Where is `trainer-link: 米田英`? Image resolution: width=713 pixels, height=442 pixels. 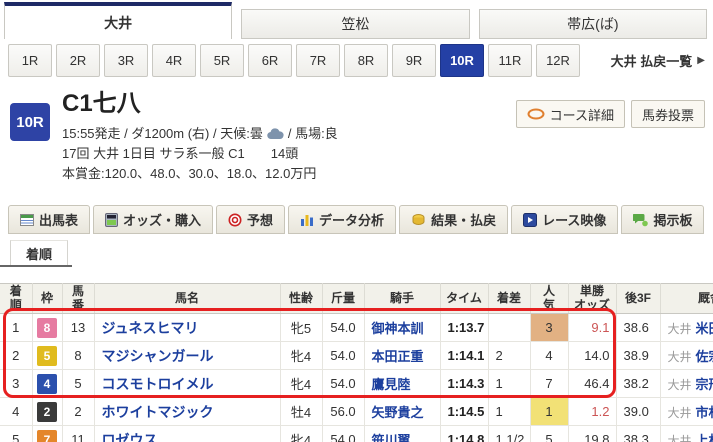 trainer-link: 米田英 is located at coordinates (704, 328).